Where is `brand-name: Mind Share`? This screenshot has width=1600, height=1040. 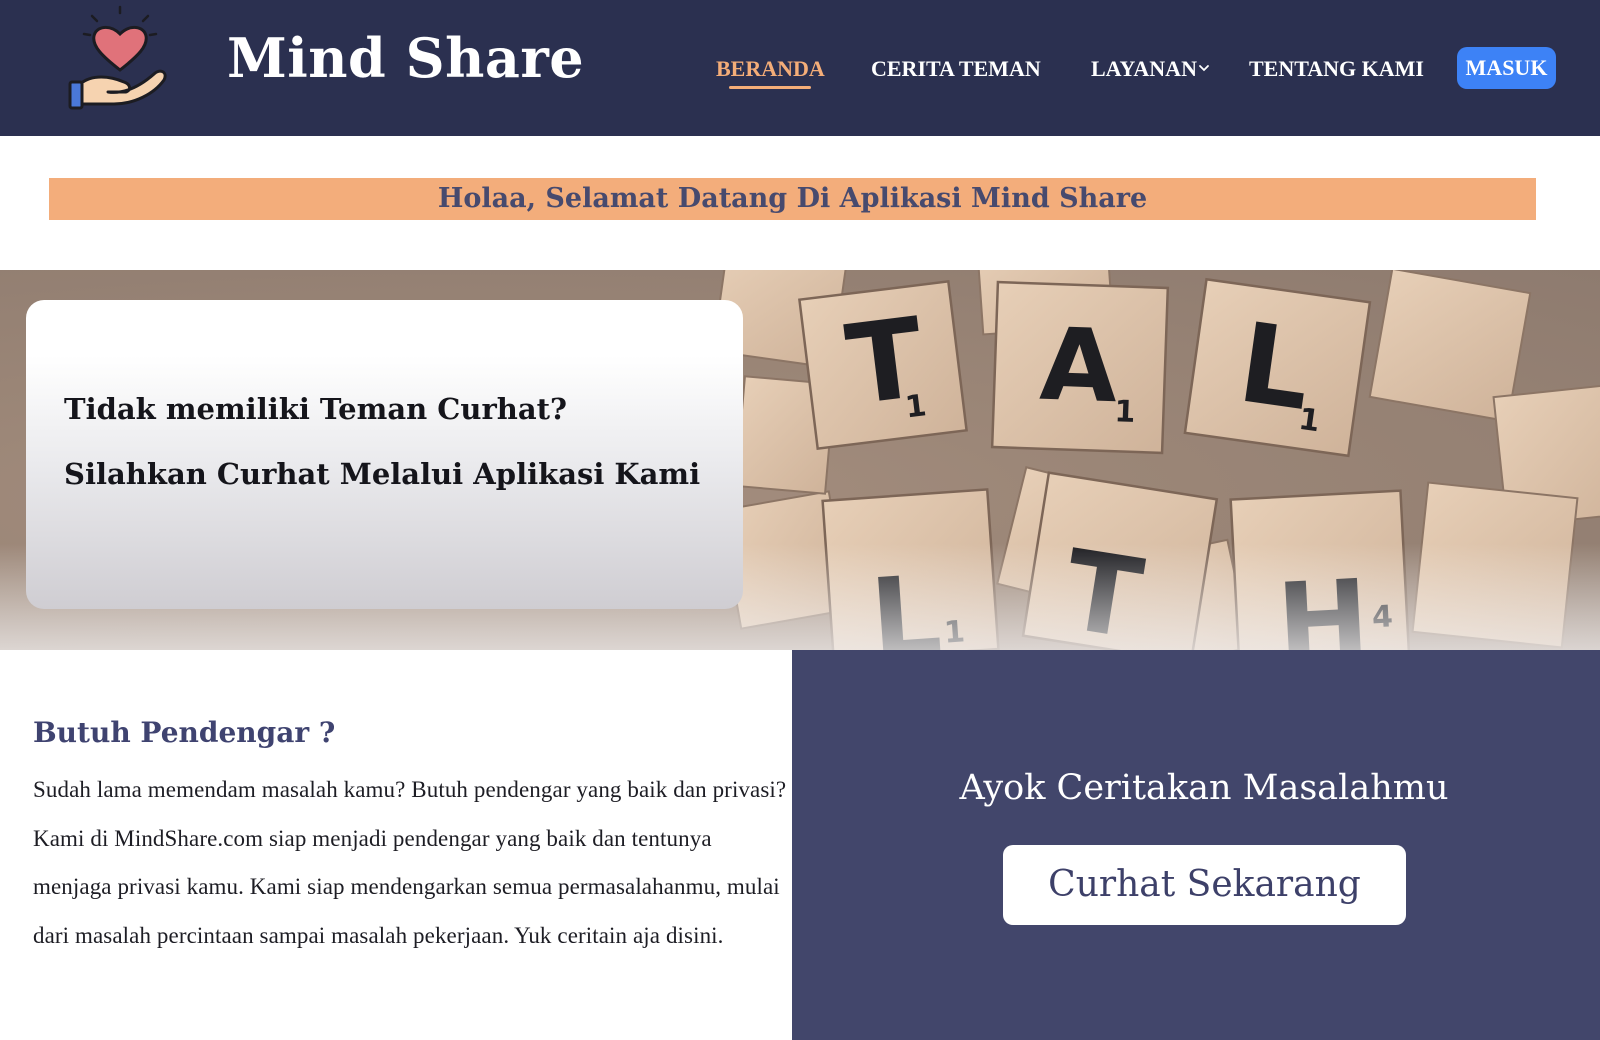
brand-name: Mind Share is located at coordinates (405, 58).